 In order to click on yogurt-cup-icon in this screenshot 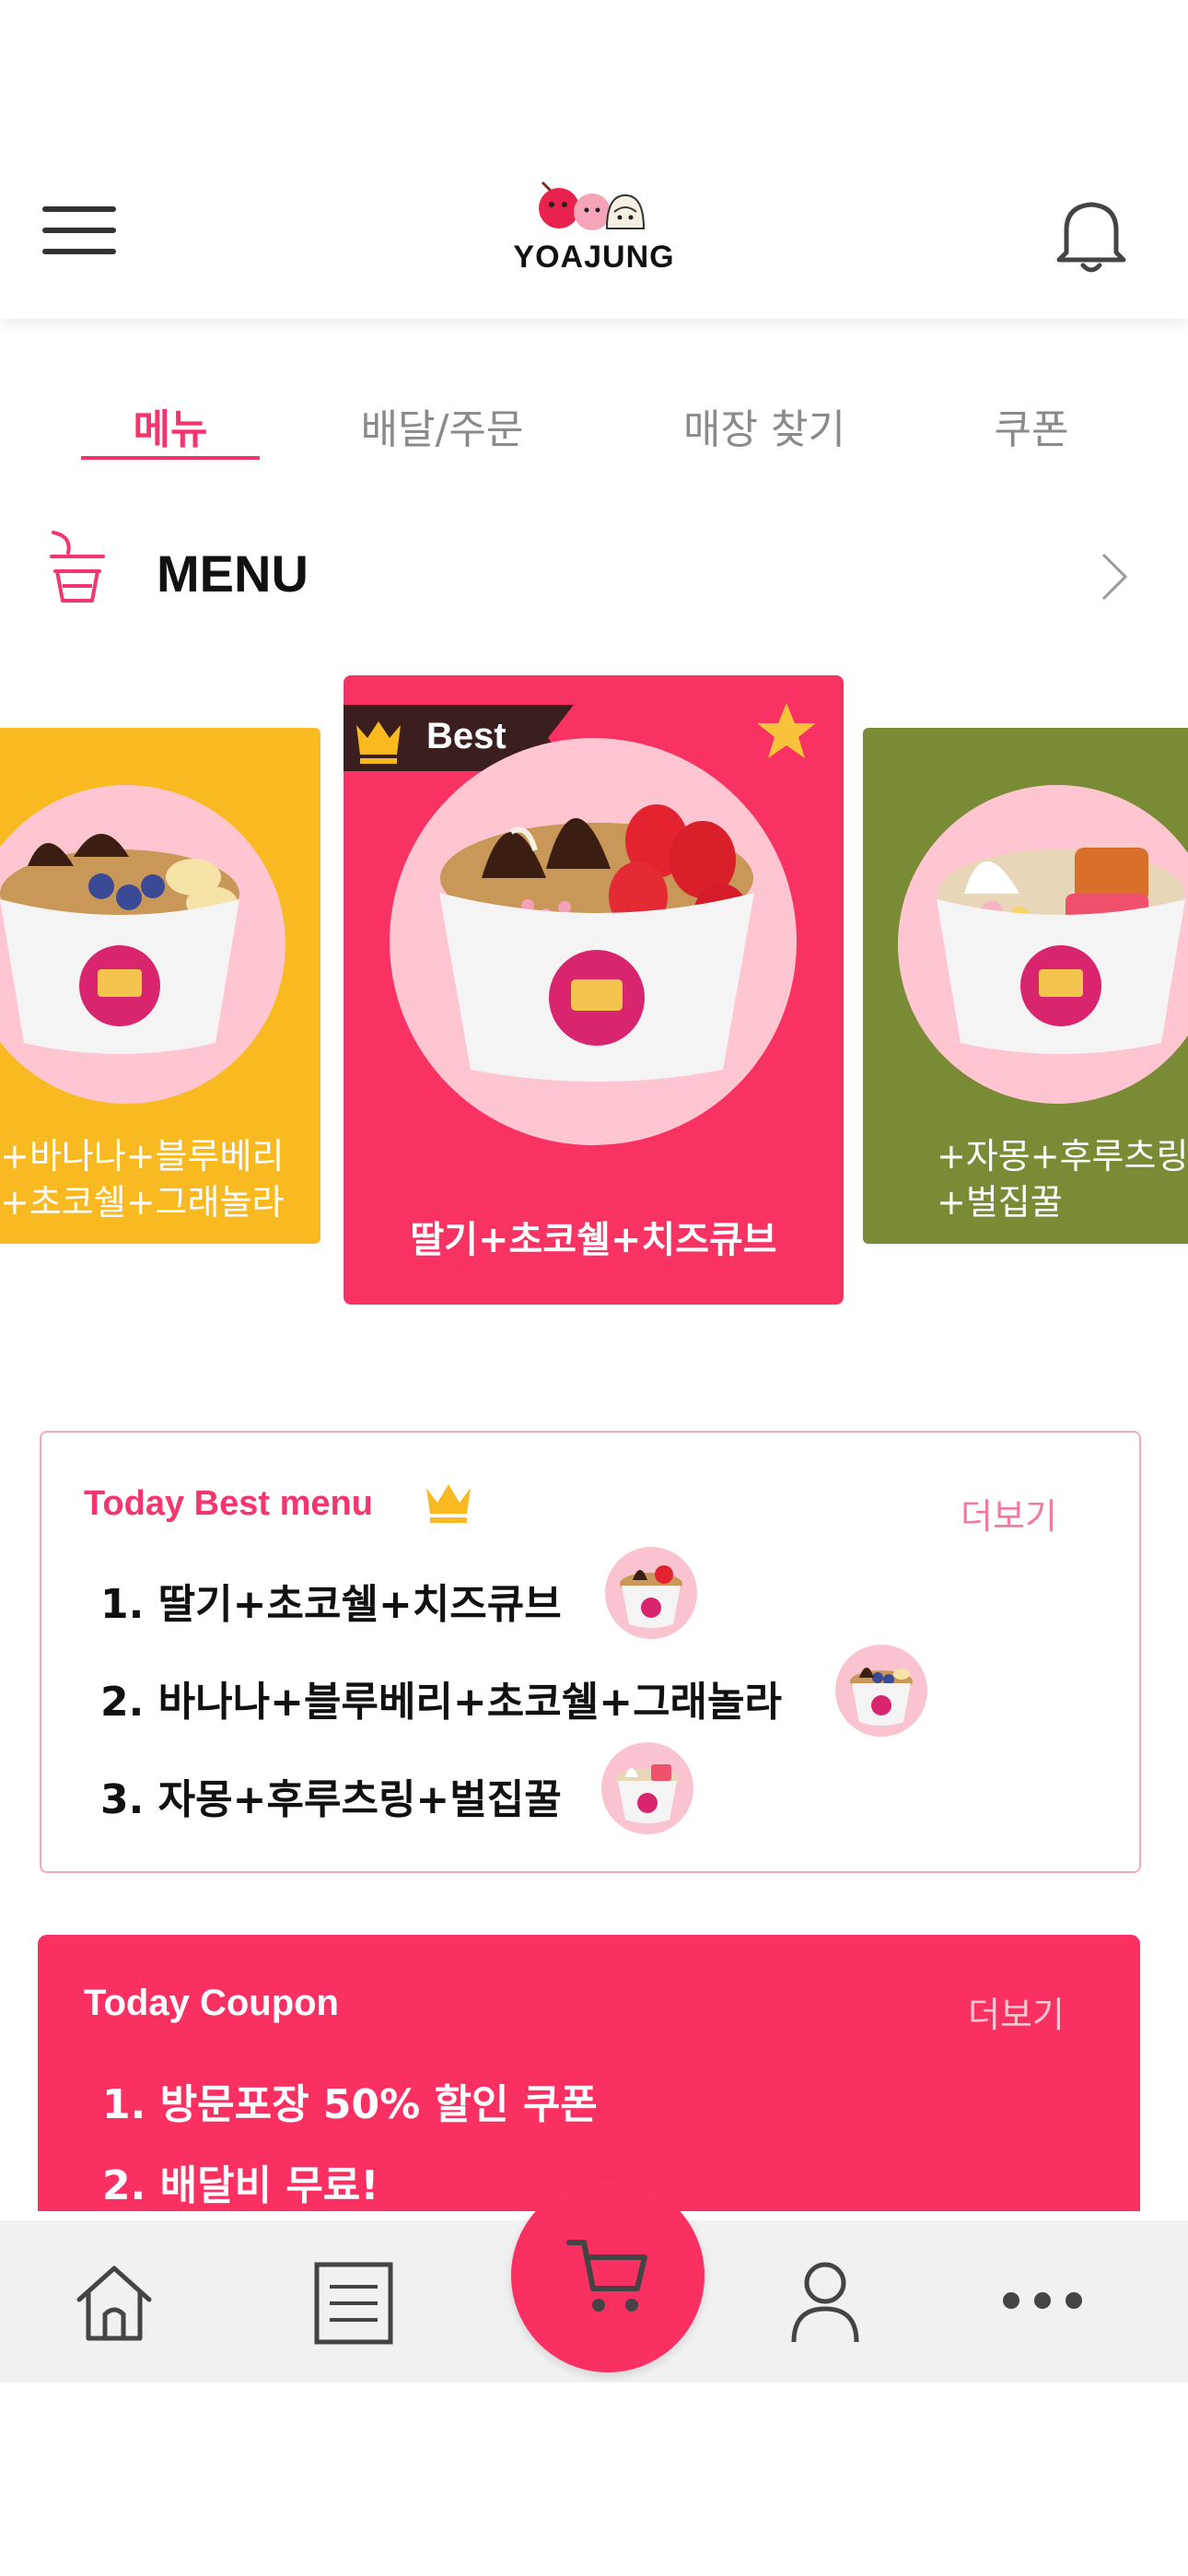, I will do `click(77, 567)`.